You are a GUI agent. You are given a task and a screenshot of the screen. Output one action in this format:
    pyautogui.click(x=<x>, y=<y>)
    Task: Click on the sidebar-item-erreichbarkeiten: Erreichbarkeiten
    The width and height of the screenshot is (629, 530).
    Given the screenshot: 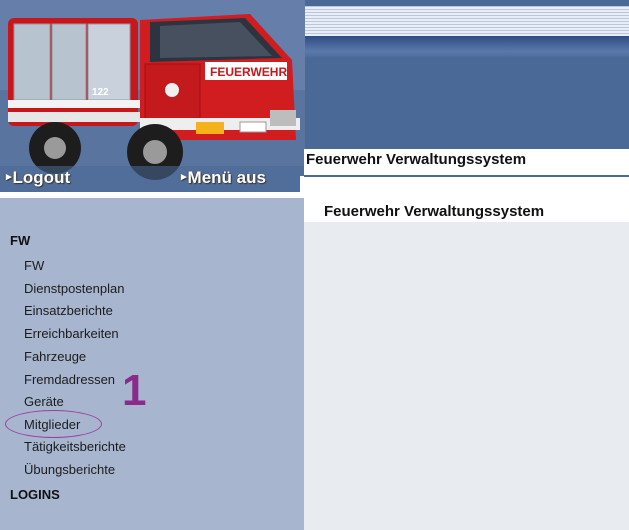 What is the action you would take?
    pyautogui.click(x=71, y=333)
    